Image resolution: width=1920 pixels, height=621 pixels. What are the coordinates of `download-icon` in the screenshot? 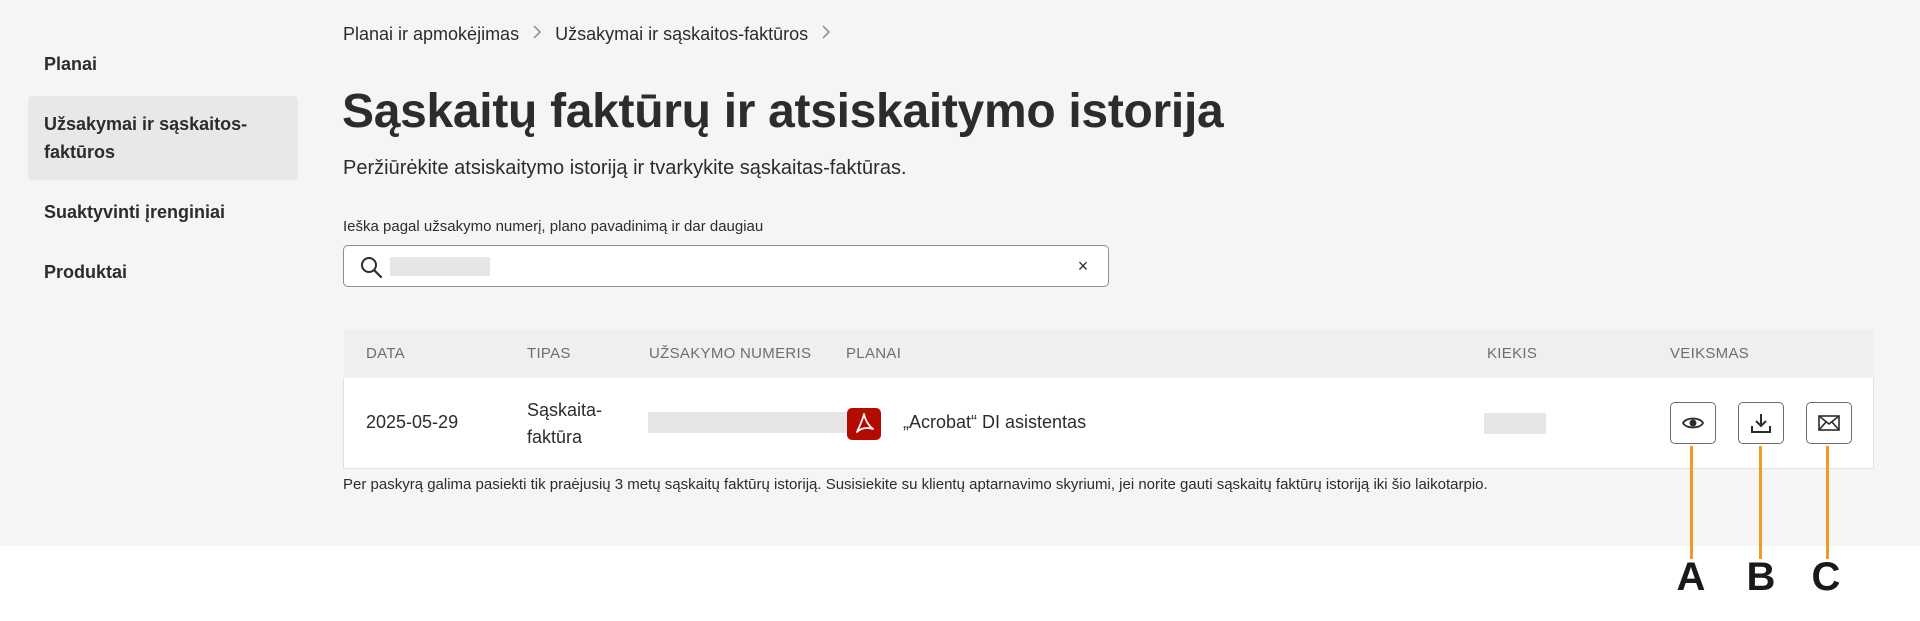 It's located at (1761, 423).